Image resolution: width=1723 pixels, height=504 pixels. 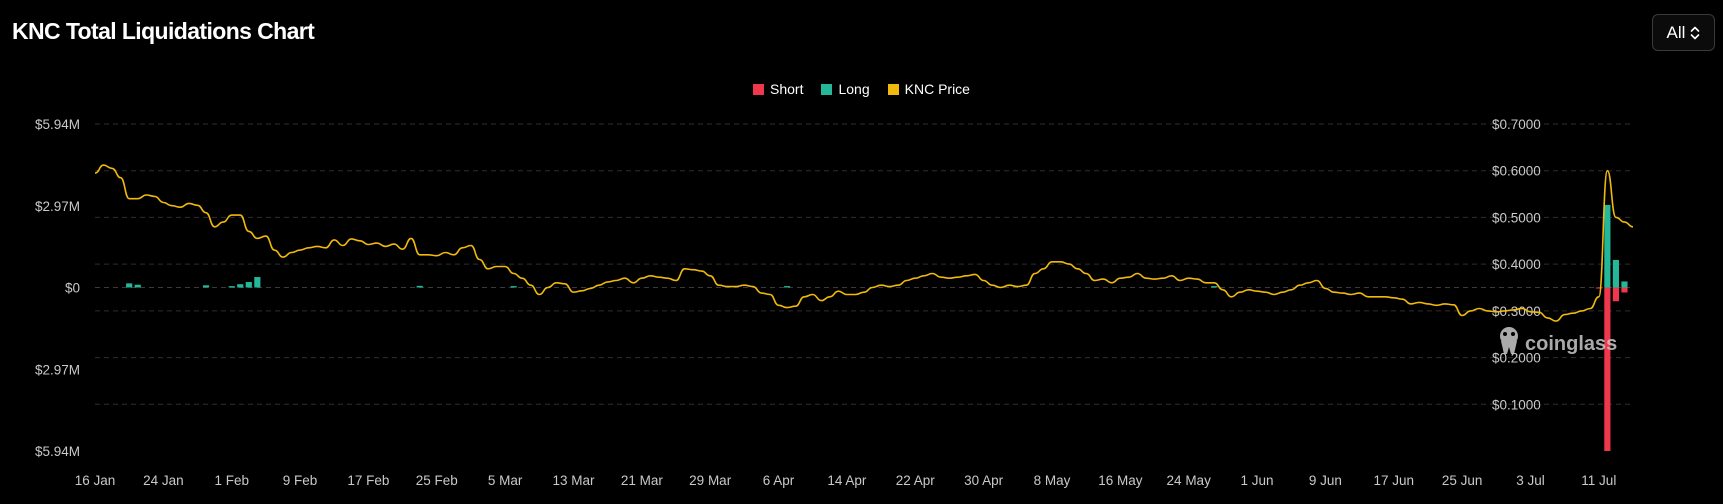 What do you see at coordinates (1257, 480) in the screenshot?
I see `x-axis-tick: 1 Jun` at bounding box center [1257, 480].